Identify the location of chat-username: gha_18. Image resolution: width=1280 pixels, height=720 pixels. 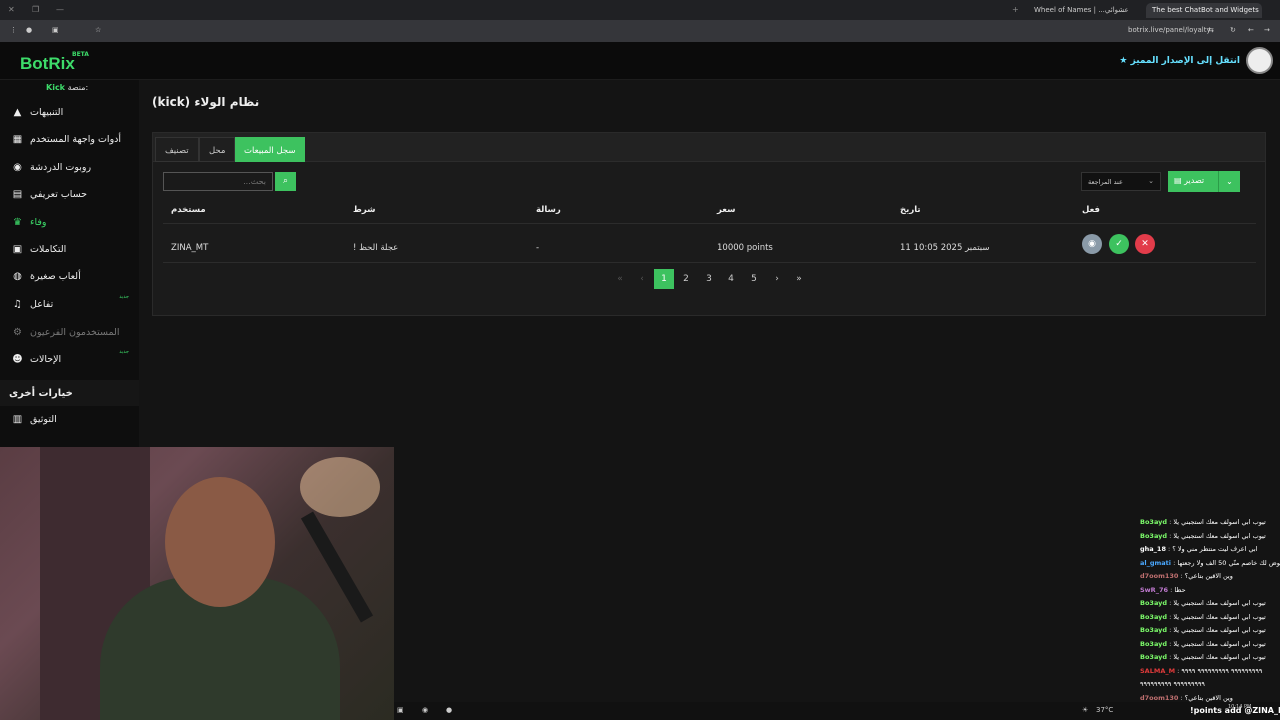
(1153, 549).